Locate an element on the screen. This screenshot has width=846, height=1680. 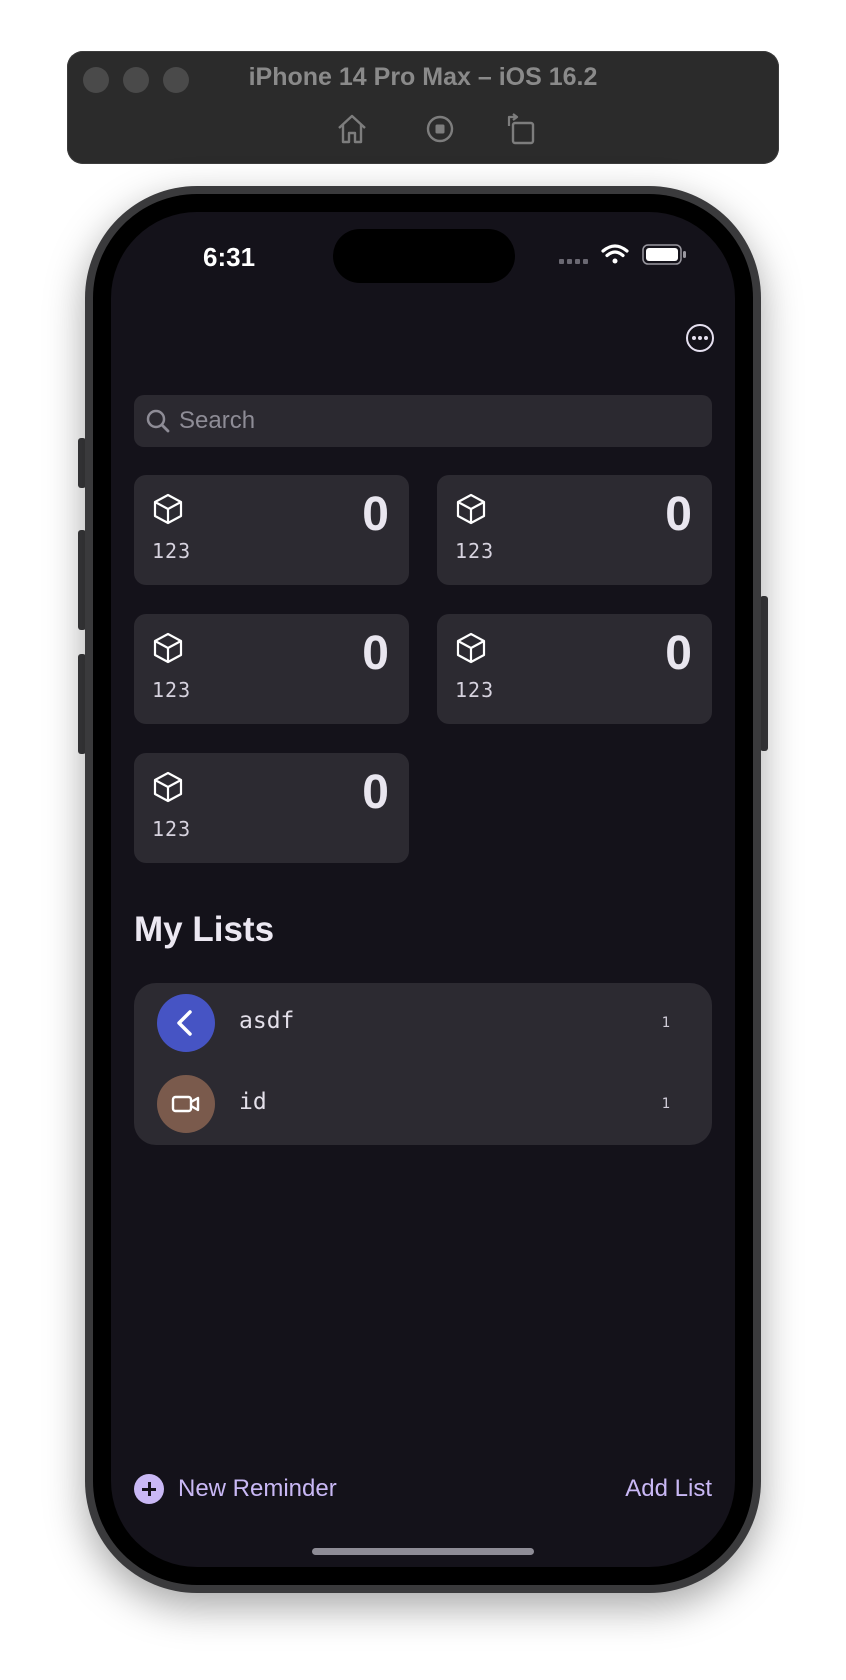
home-indicator is located at coordinates (423, 1551).